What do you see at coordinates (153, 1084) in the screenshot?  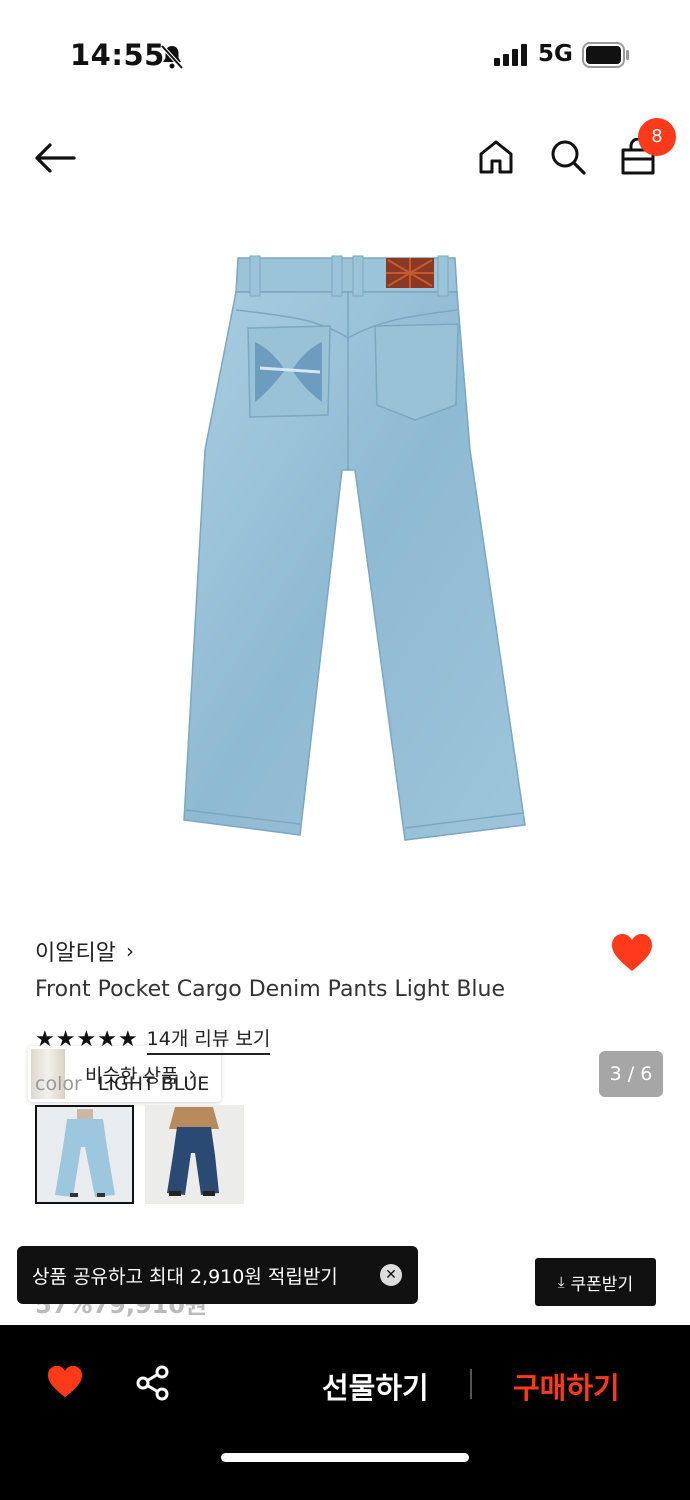 I see `color-value: LIGHT BLUE` at bounding box center [153, 1084].